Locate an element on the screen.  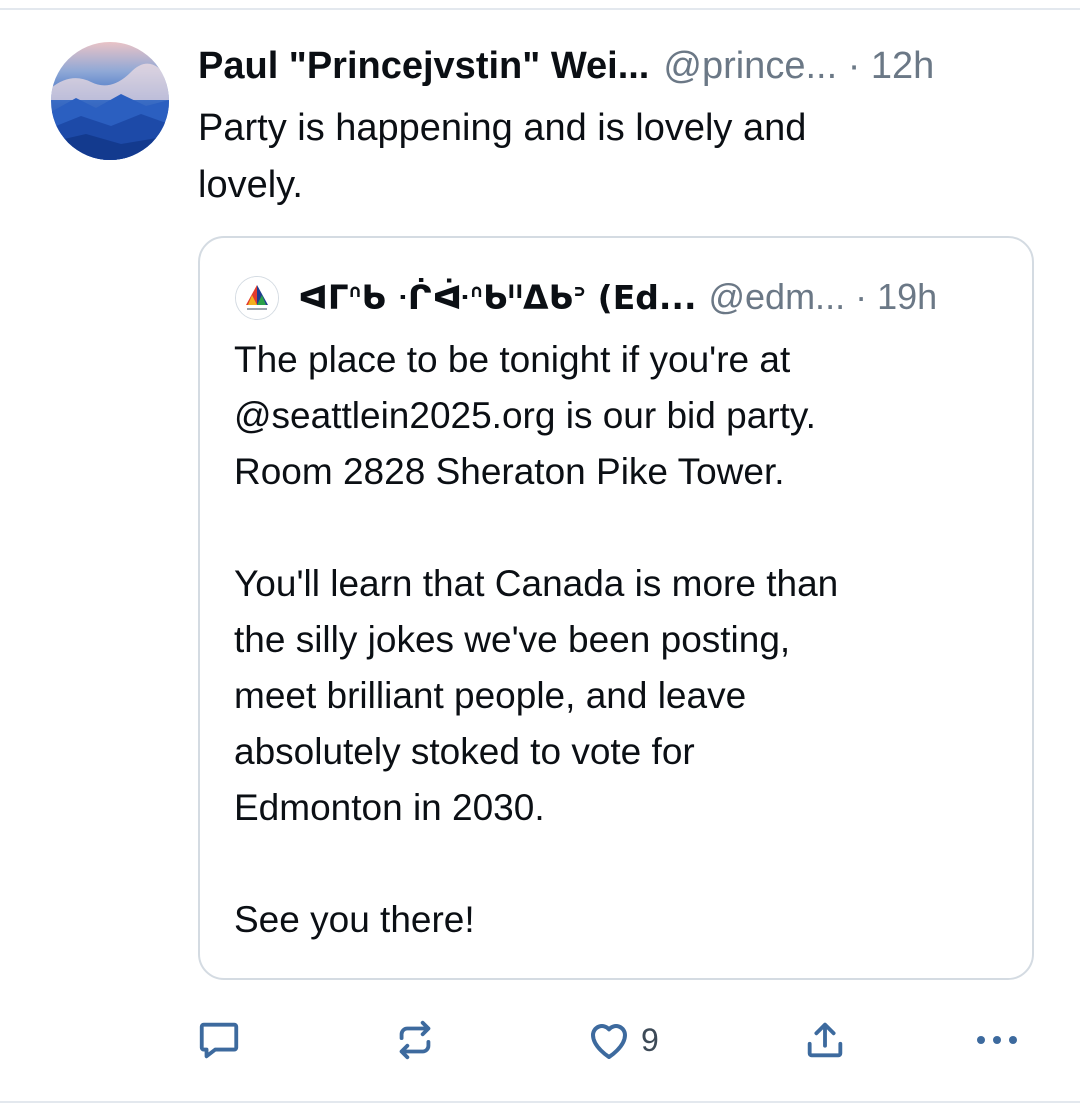
share-button is located at coordinates (825, 1040).